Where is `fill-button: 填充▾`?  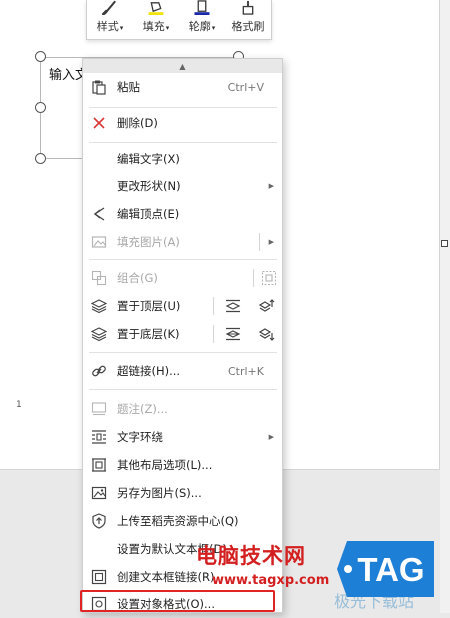
fill-button: 填充▾ is located at coordinates (156, 19).